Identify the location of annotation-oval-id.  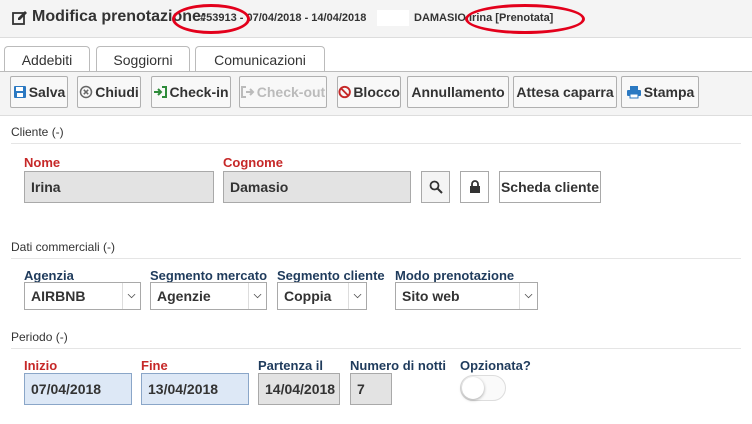
(211, 19).